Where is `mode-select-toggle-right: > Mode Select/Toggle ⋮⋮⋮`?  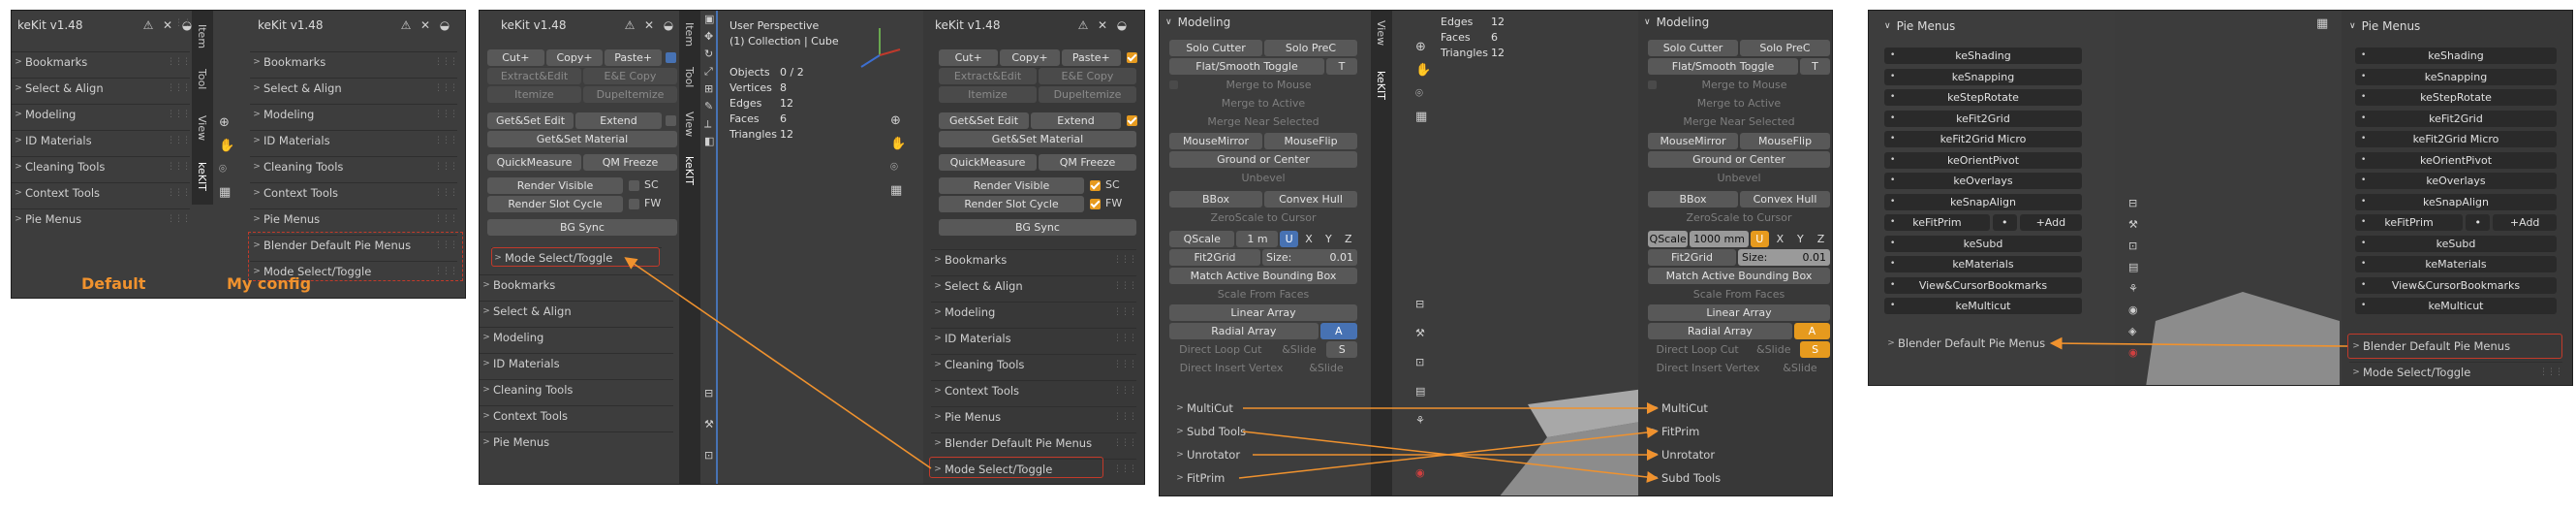
mode-select-toggle-right: > Mode Select/Toggle ⋮⋮⋮ is located at coordinates (2456, 371).